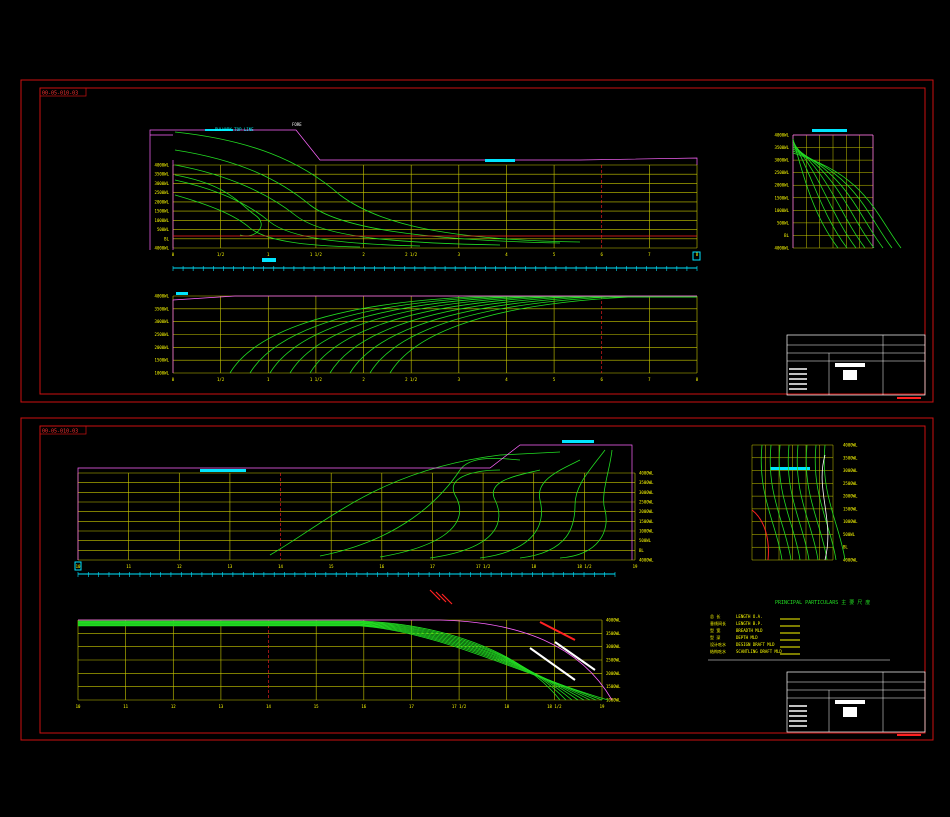 The height and width of the screenshot is (817, 950). I want to click on station-label: 2 1/2, so click(411, 254).